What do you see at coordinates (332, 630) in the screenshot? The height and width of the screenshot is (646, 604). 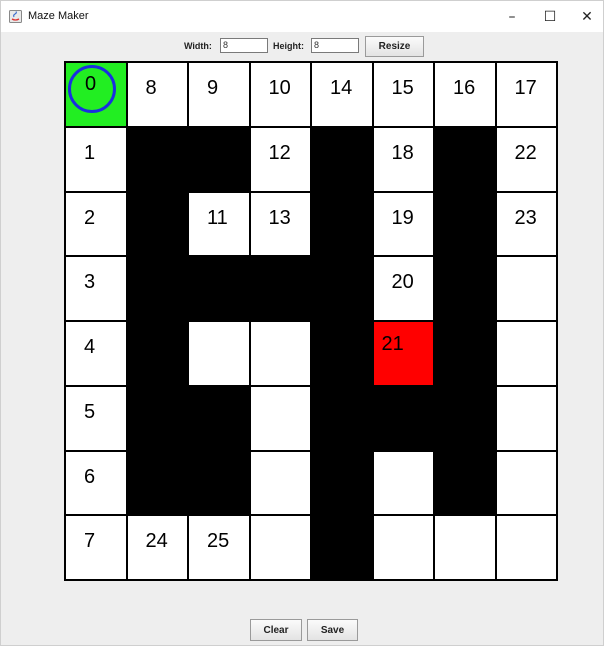 I see `save-button: Save` at bounding box center [332, 630].